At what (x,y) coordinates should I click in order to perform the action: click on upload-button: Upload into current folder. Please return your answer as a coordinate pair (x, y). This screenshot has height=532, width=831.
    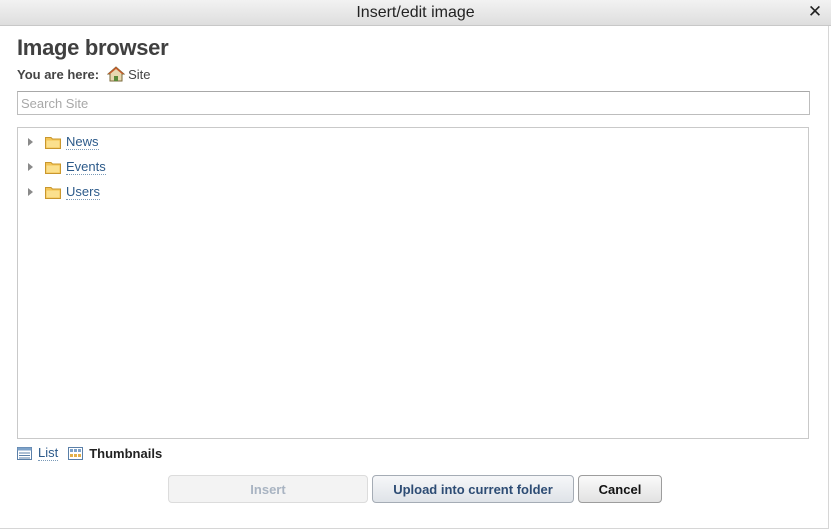
    Looking at the image, I should click on (473, 489).